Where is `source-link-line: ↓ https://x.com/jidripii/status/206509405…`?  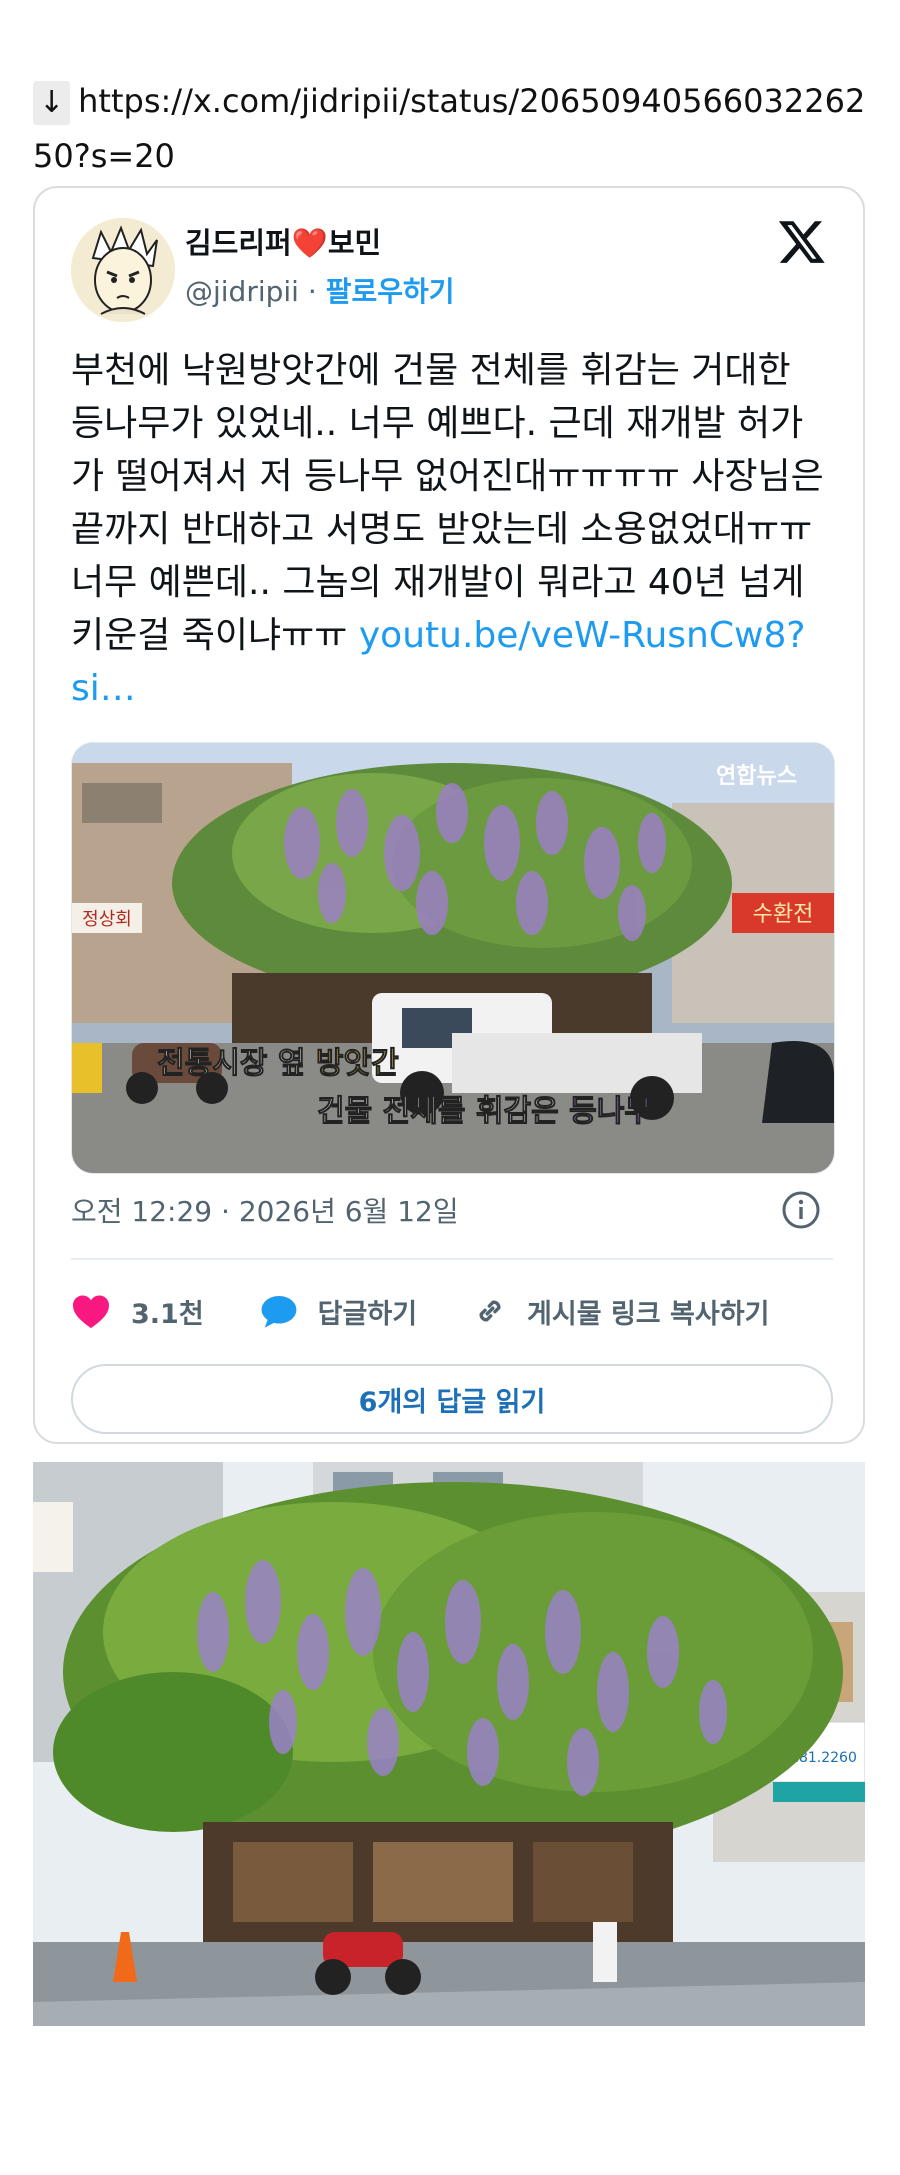
source-link-line: ↓ https://x.com/jidripii/status/206509405… is located at coordinates (453, 129).